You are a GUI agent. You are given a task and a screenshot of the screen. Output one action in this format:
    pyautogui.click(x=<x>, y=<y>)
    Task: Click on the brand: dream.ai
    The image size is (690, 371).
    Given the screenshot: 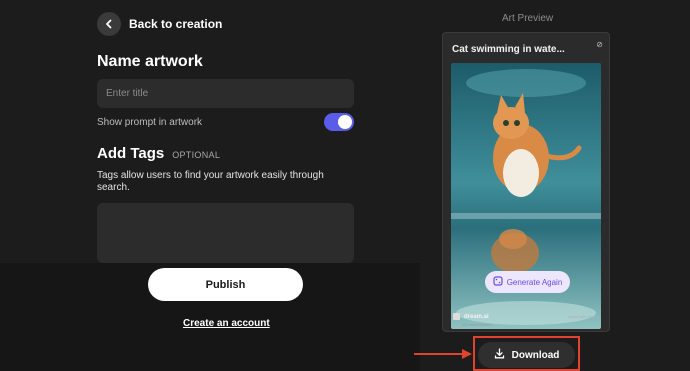 What is the action you would take?
    pyautogui.click(x=471, y=316)
    